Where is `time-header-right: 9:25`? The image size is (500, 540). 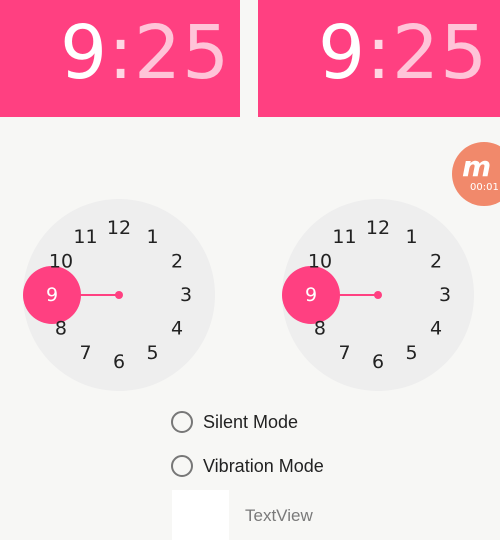
time-header-right: 9:25 is located at coordinates (379, 58).